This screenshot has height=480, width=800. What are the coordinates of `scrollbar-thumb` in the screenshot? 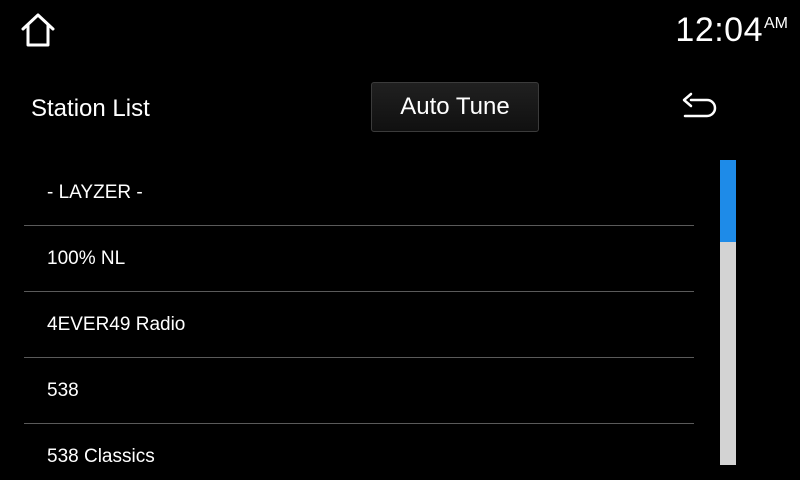 It's located at (728, 201).